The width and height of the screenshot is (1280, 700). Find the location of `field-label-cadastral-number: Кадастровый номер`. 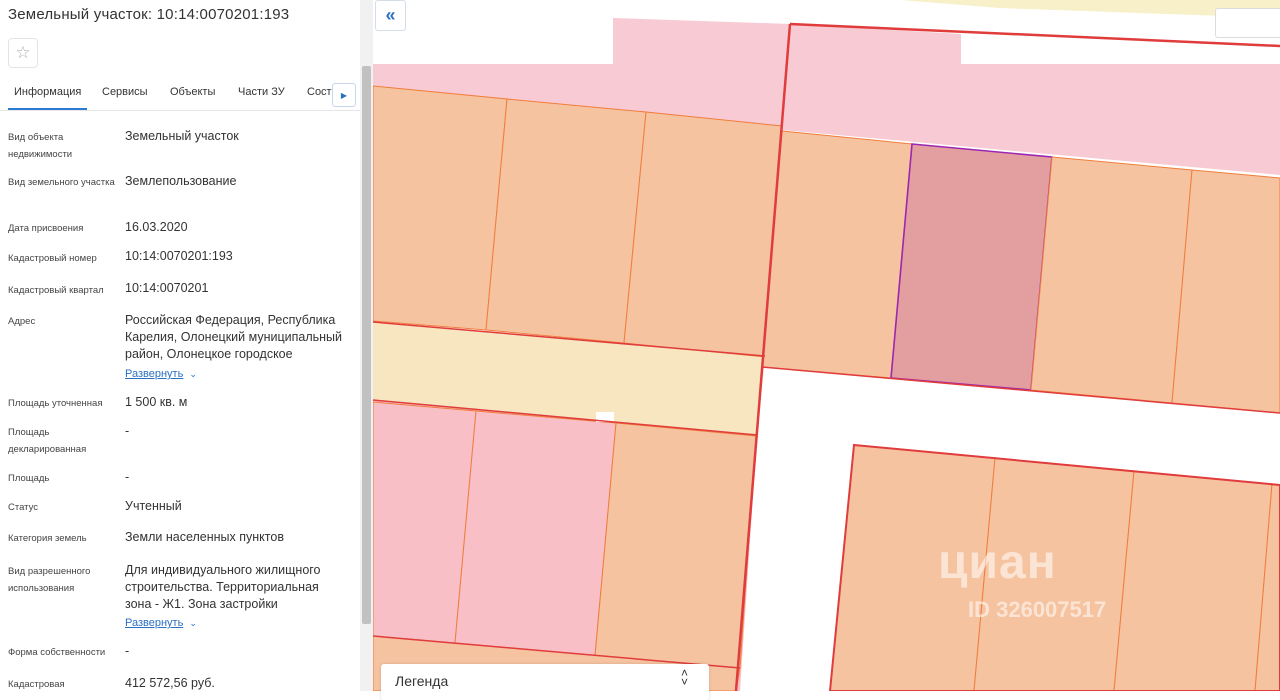

field-label-cadastral-number: Кадастровый номер is located at coordinates (52, 258).